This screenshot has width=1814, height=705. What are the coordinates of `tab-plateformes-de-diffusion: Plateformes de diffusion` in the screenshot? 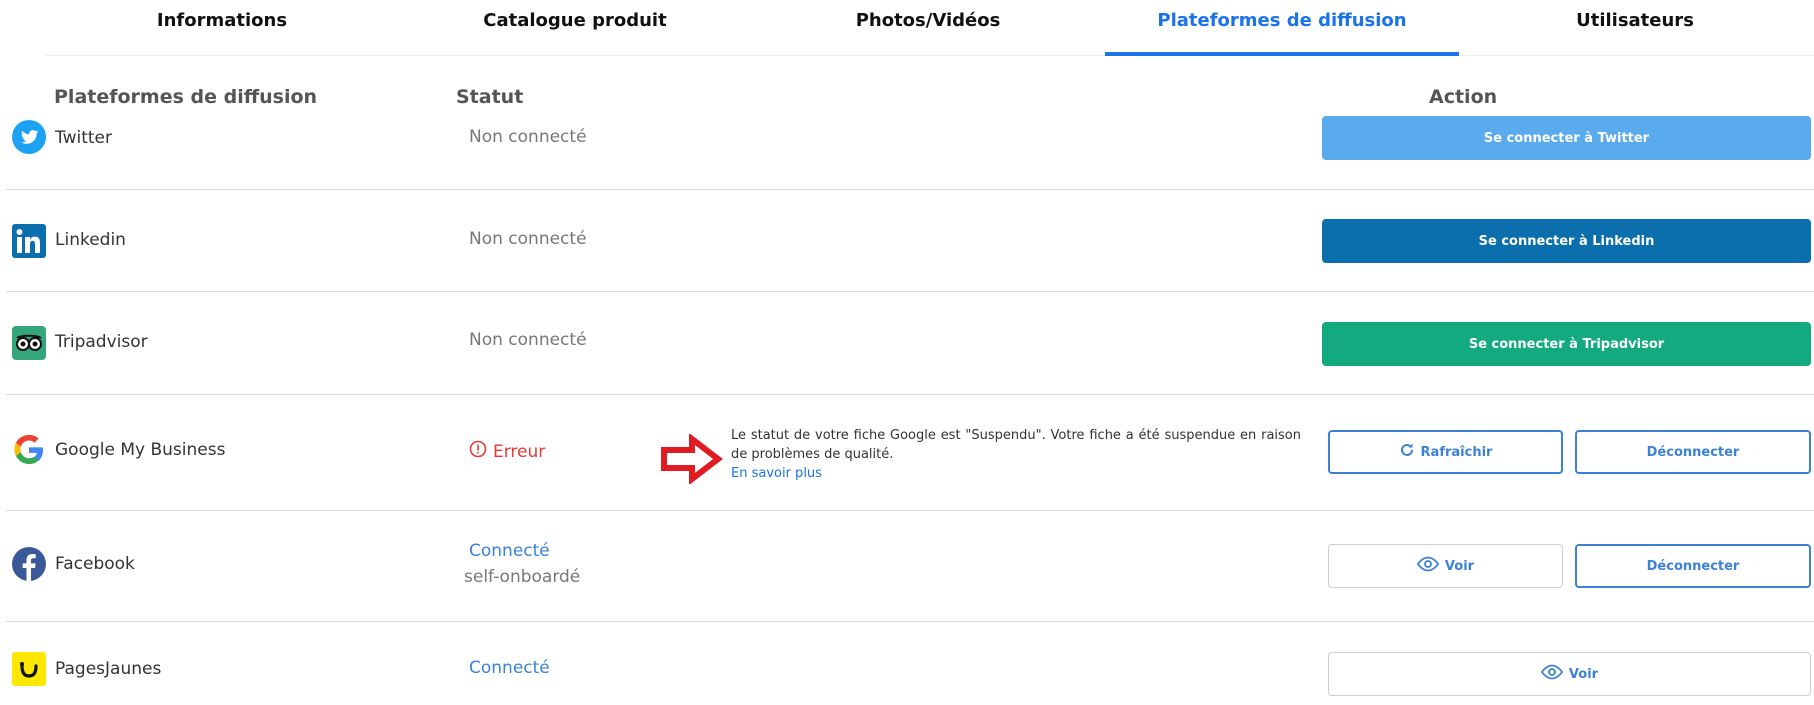 It's located at (1282, 28).